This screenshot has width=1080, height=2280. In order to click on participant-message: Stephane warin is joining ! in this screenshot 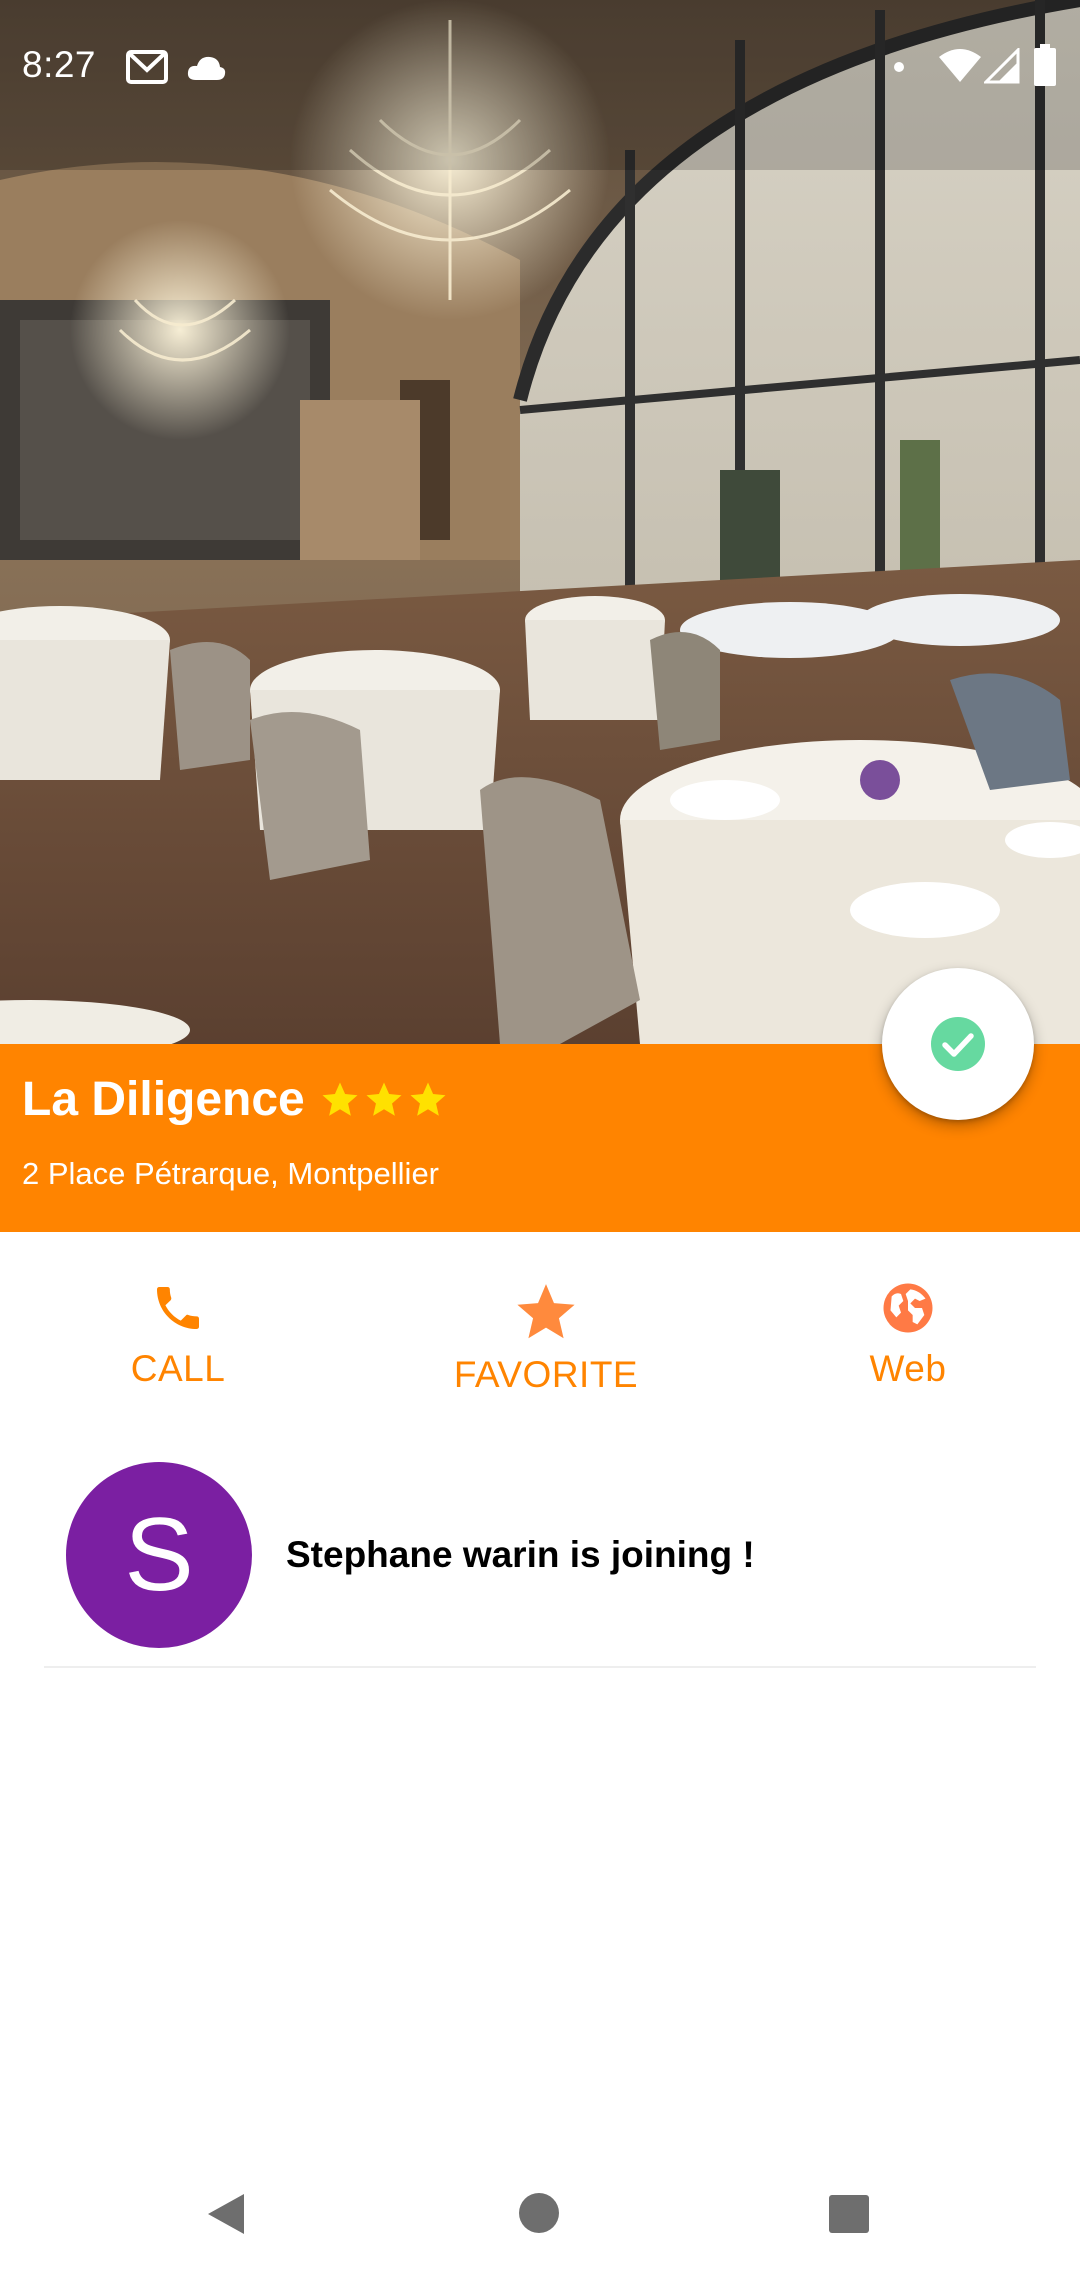, I will do `click(520, 1554)`.